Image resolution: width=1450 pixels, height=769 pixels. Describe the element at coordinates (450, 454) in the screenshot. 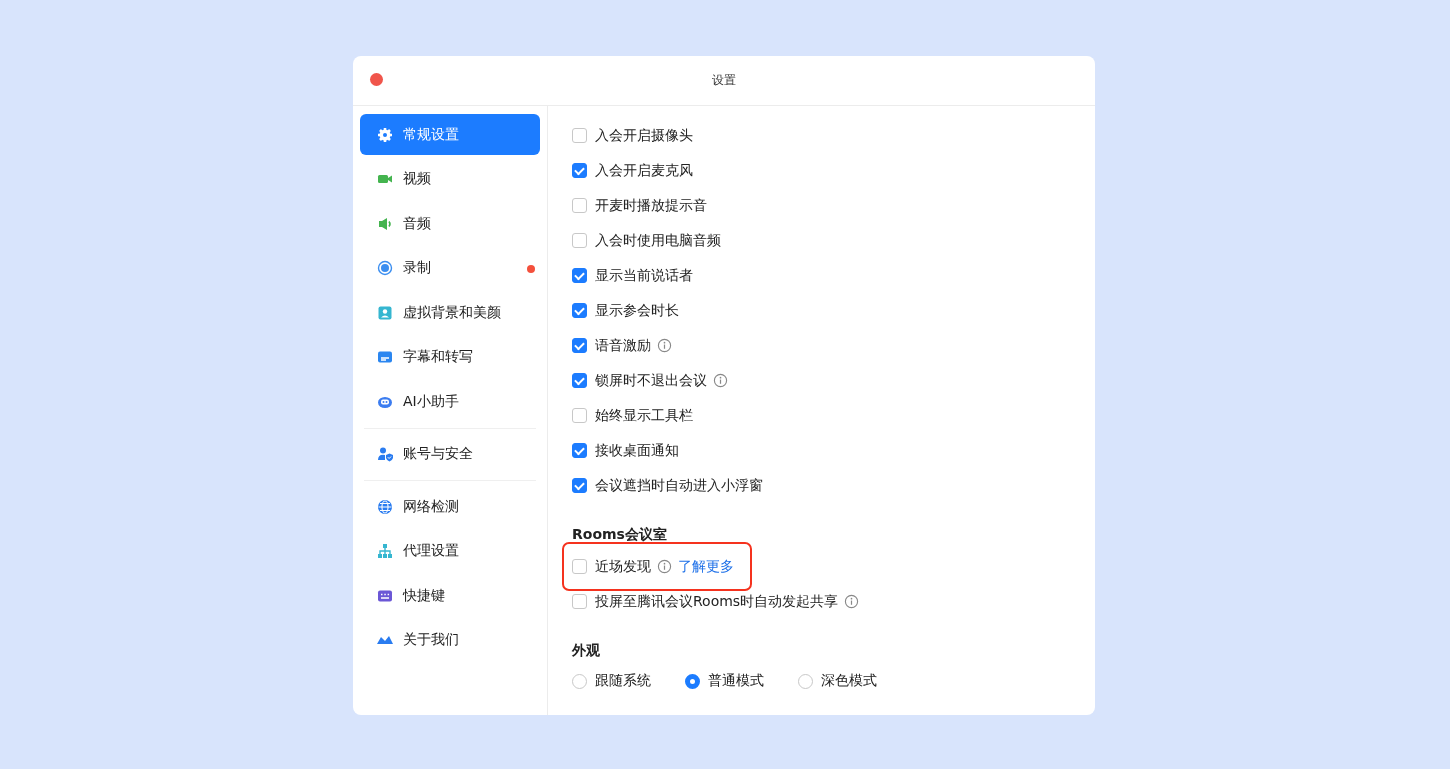

I see `sidebar-item: 账号与安全` at that location.